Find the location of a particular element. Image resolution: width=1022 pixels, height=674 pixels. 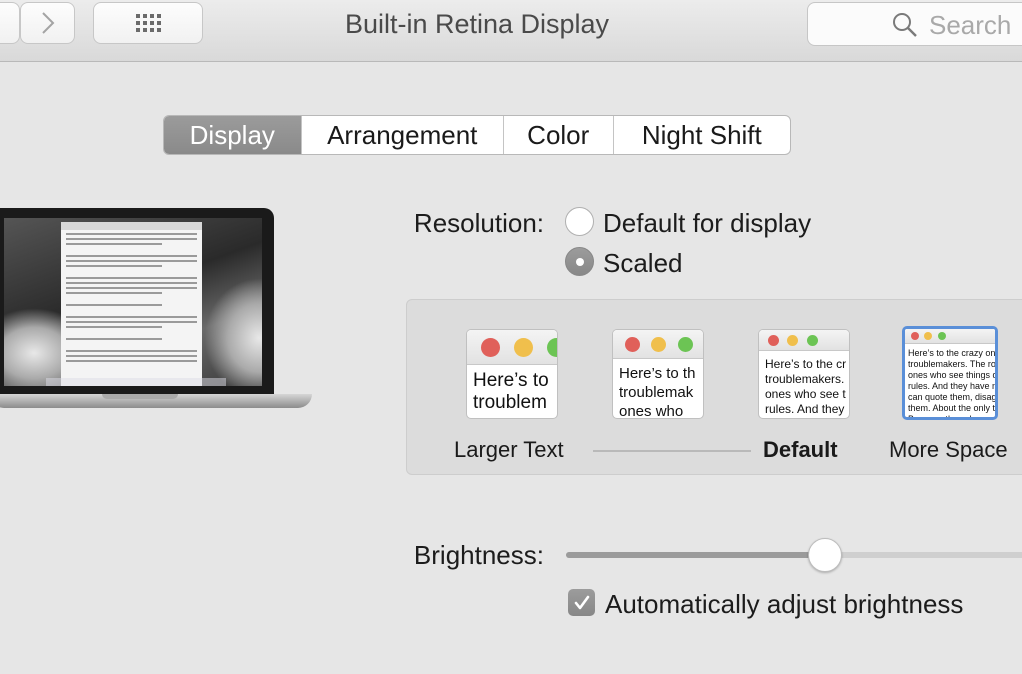

checkmark-icon is located at coordinates (581, 602).